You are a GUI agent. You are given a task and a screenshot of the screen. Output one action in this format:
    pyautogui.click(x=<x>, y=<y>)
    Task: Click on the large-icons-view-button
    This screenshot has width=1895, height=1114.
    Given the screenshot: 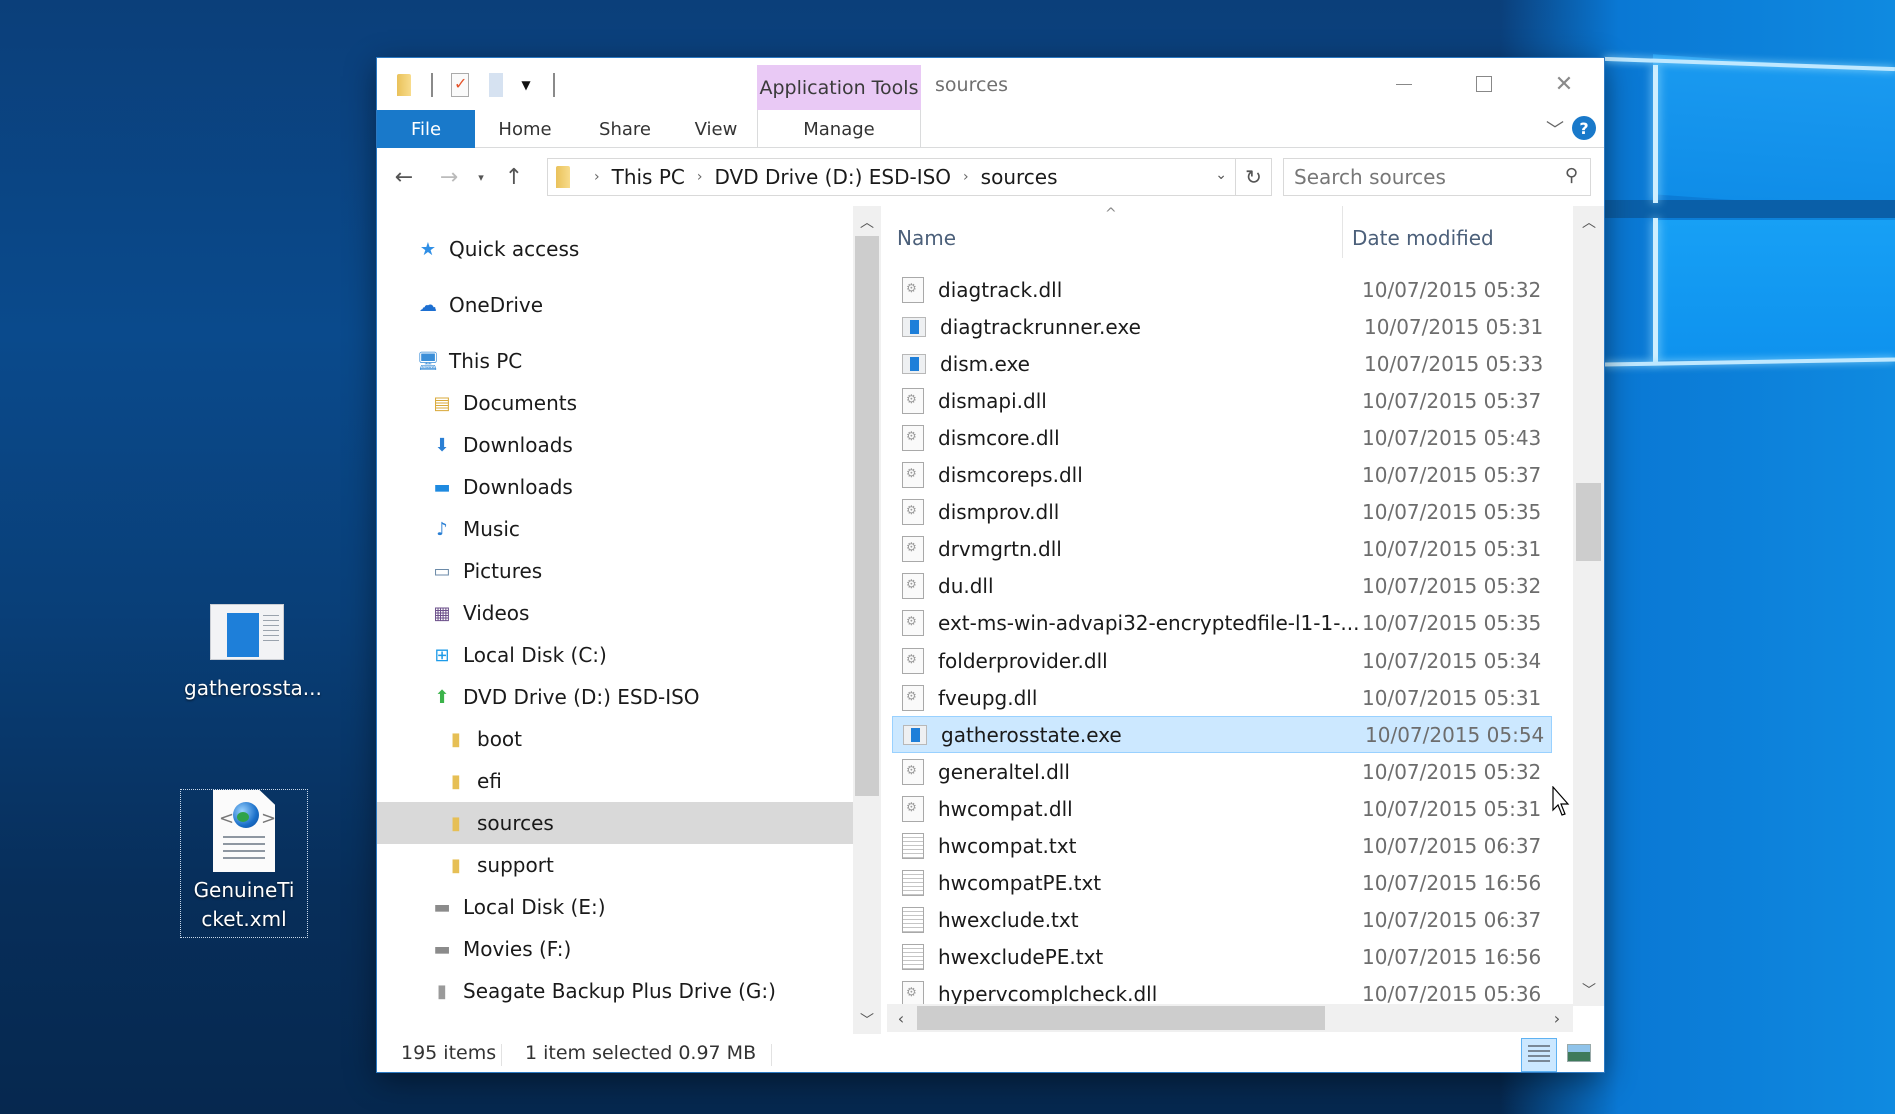 What is the action you would take?
    pyautogui.click(x=1579, y=1055)
    